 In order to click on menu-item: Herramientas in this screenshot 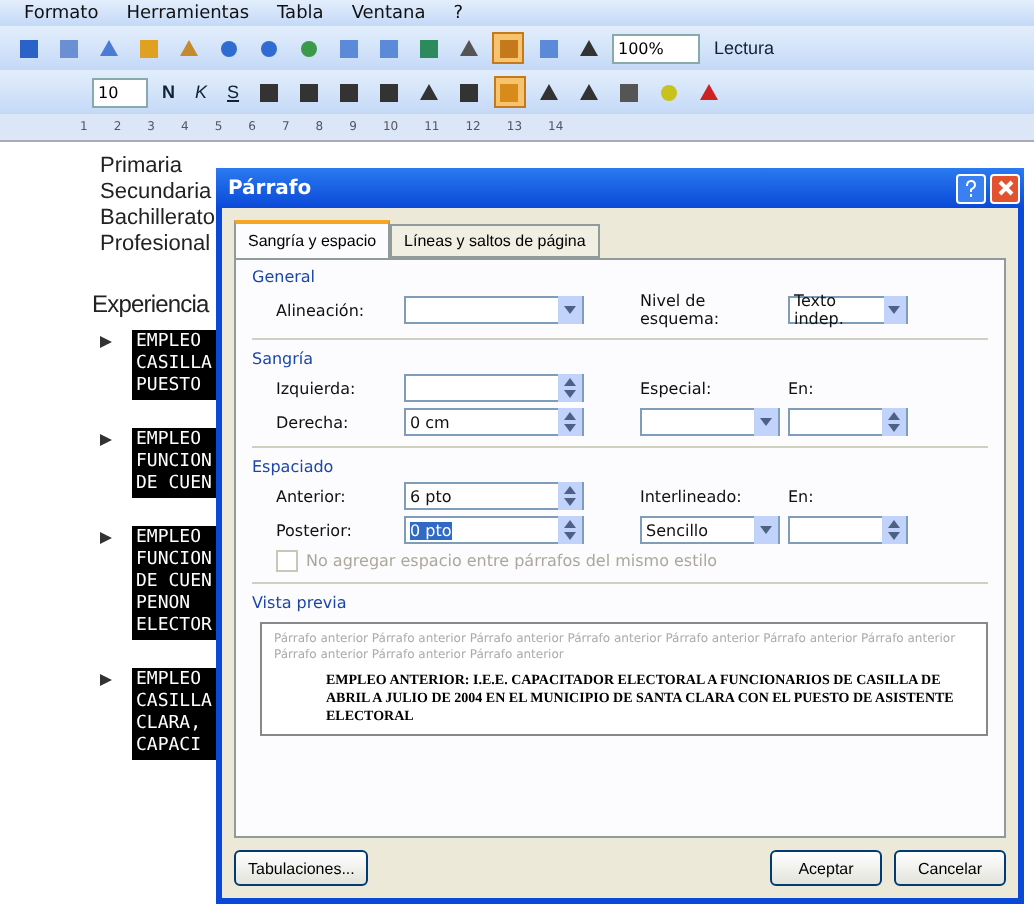, I will do `click(188, 13)`.